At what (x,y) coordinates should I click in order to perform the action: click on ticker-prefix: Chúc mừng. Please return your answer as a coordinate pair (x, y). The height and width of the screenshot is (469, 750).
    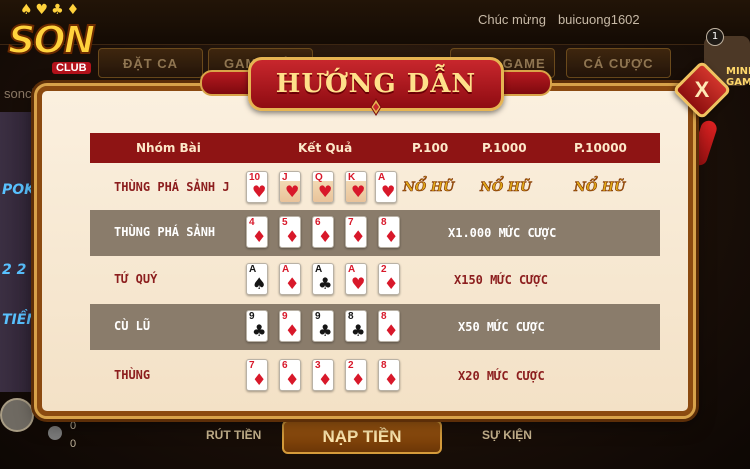
    Looking at the image, I should click on (512, 19).